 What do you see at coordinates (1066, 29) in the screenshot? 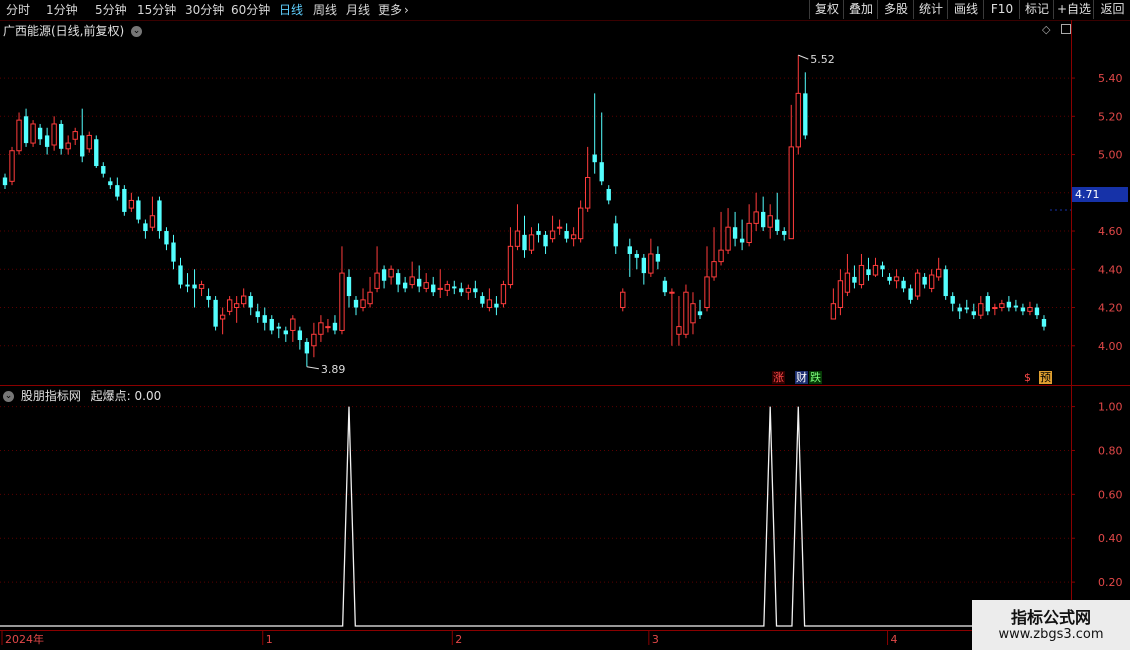
I see `panel-toggle-icon` at bounding box center [1066, 29].